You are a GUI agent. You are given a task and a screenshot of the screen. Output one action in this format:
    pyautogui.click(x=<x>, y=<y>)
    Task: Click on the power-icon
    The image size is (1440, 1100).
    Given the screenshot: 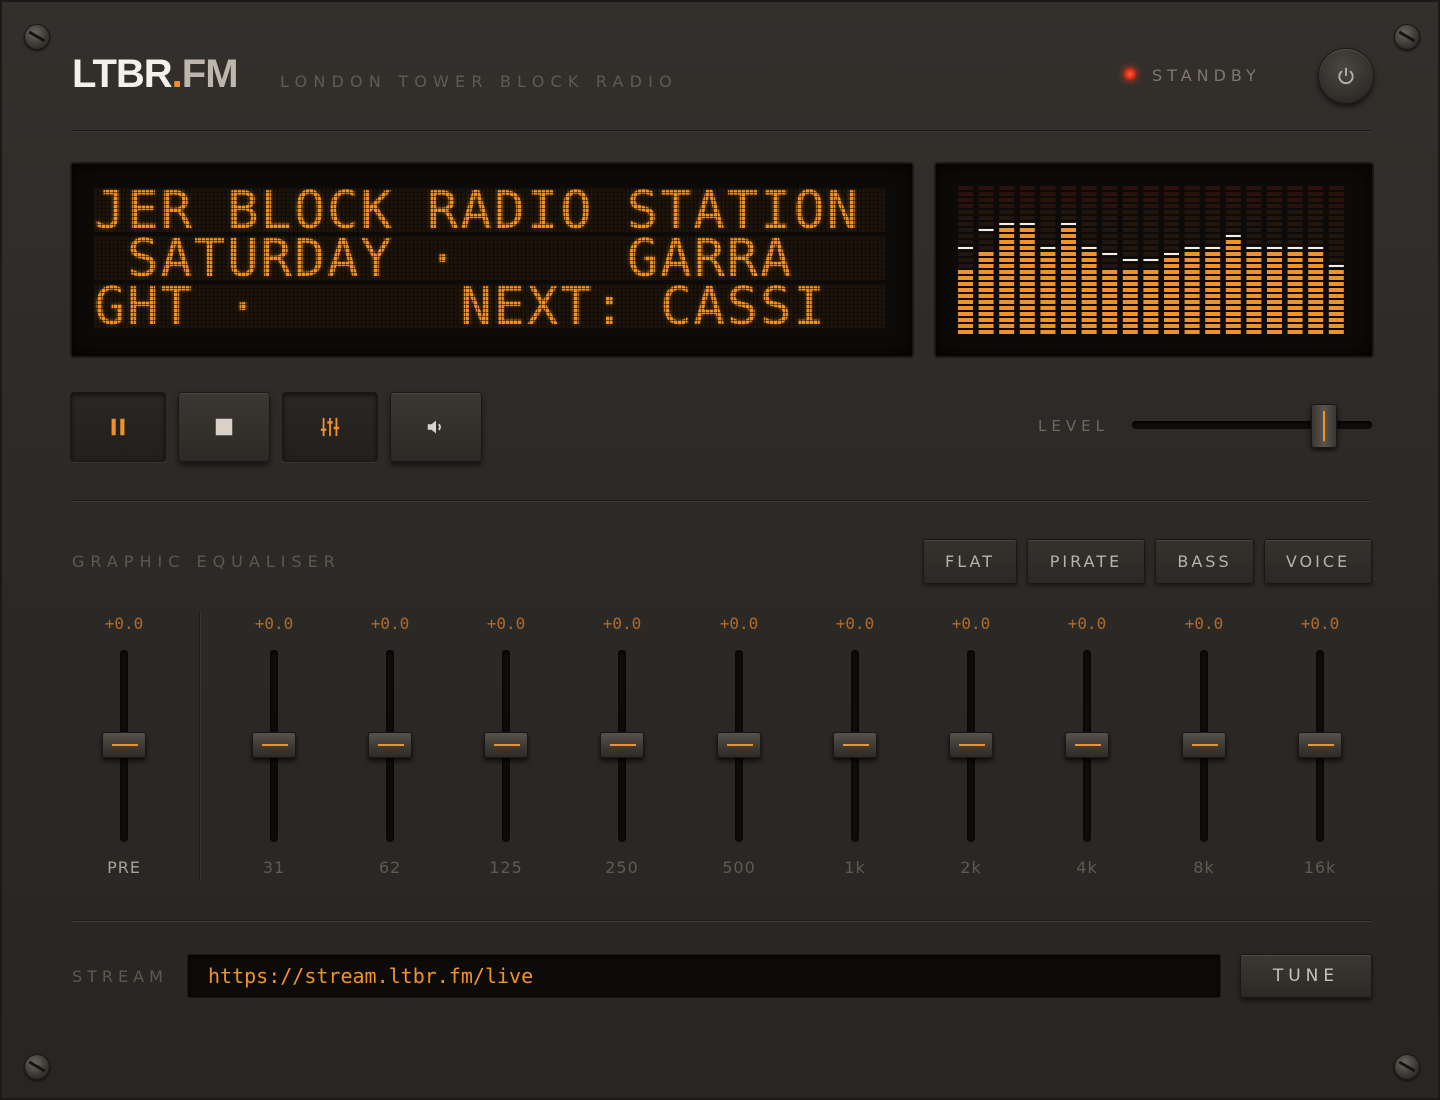 What is the action you would take?
    pyautogui.click(x=1346, y=76)
    